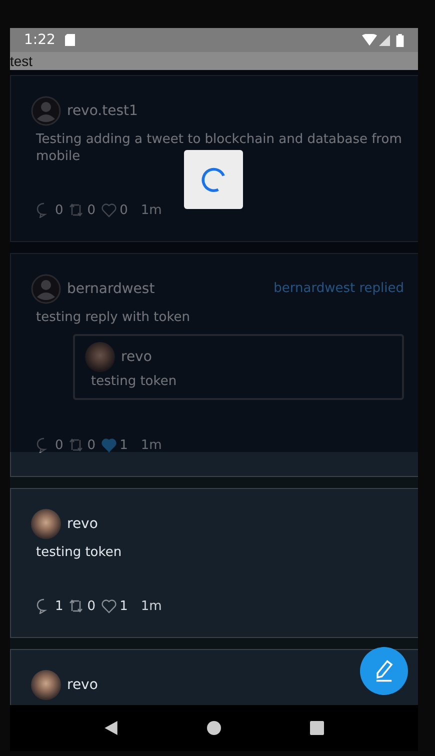 The height and width of the screenshot is (756, 435). I want to click on reply-count: 1, so click(59, 606).